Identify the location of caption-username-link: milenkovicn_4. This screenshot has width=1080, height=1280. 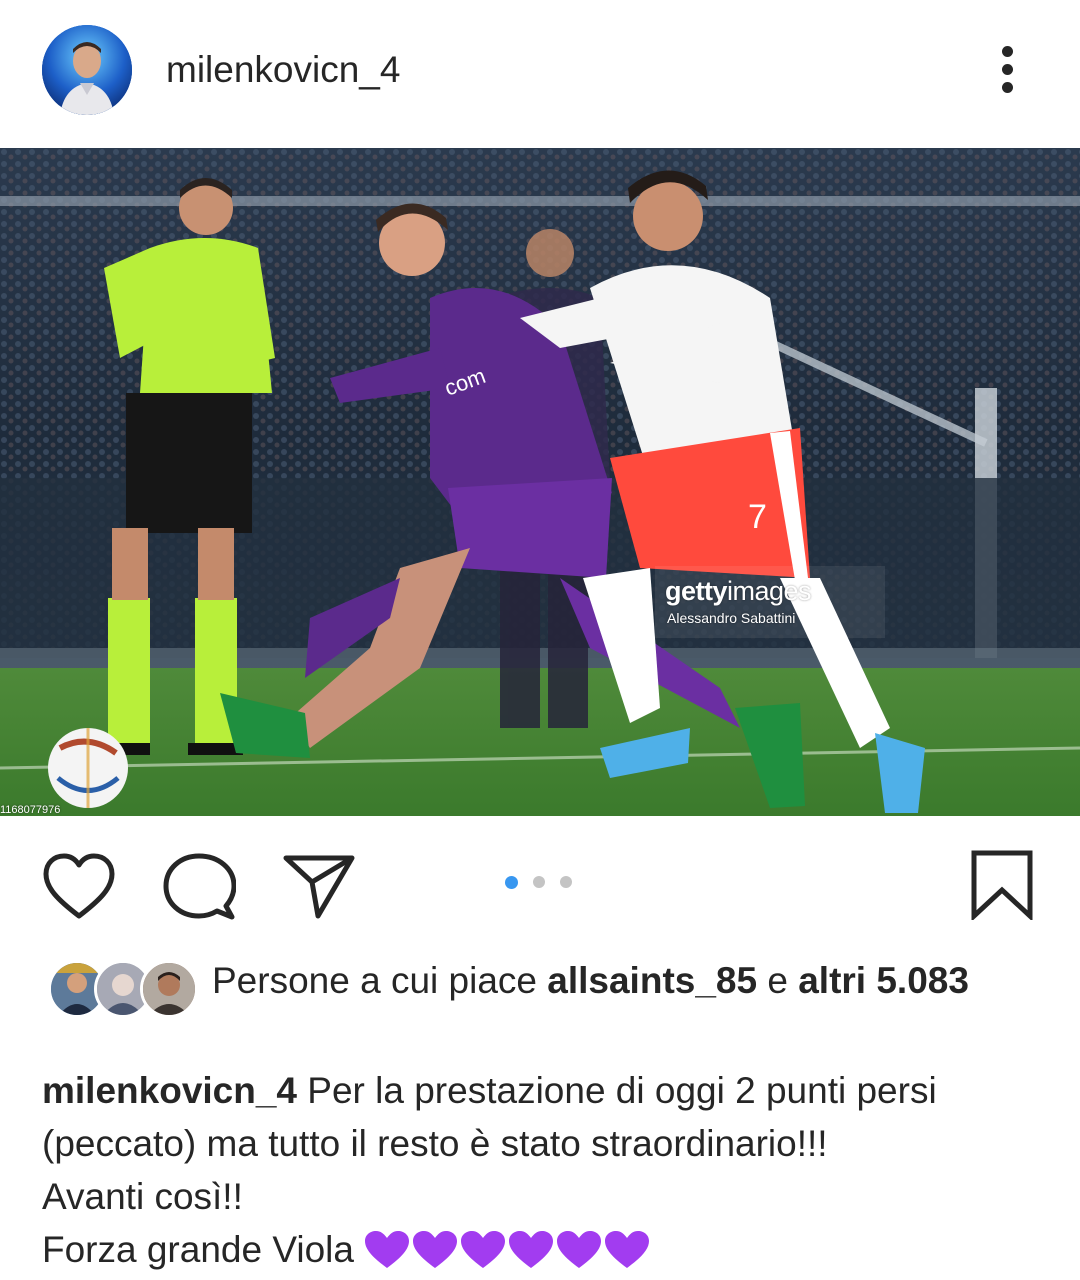
(169, 1090).